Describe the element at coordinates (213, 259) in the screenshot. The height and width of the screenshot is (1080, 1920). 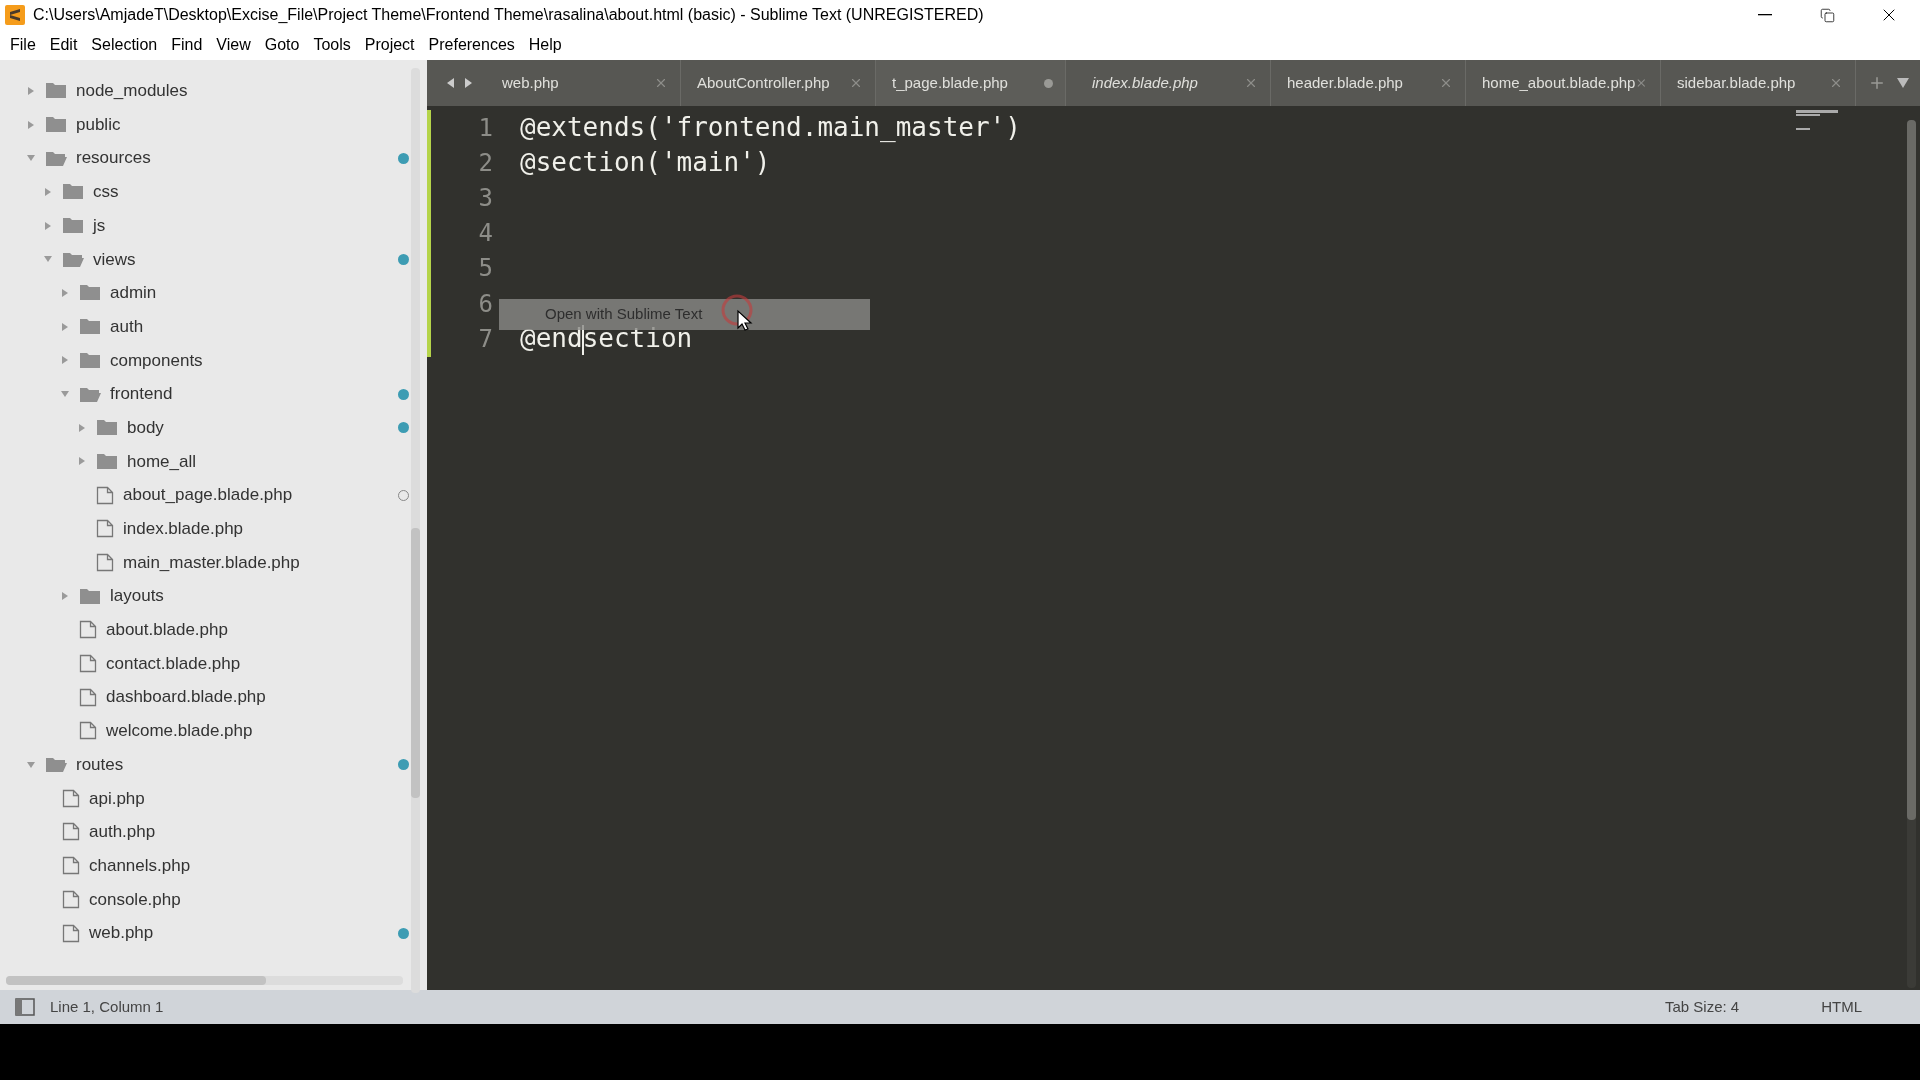
I see `folder-row: views` at that location.